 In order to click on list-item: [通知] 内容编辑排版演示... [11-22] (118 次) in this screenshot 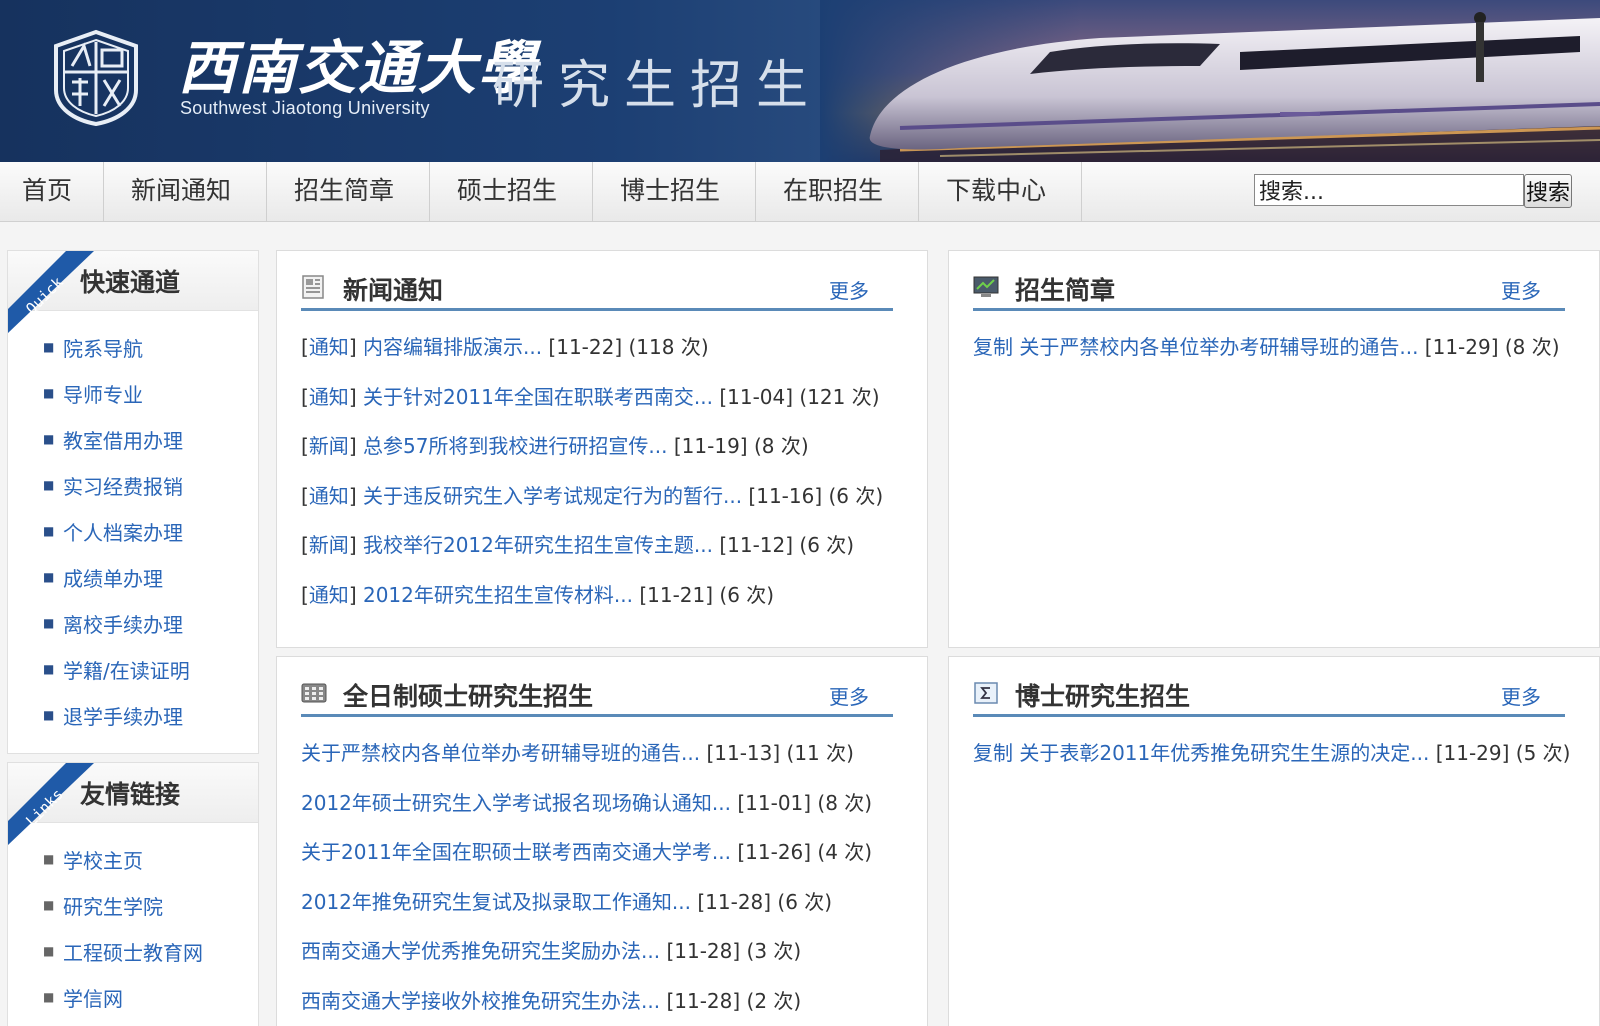, I will do `click(505, 347)`.